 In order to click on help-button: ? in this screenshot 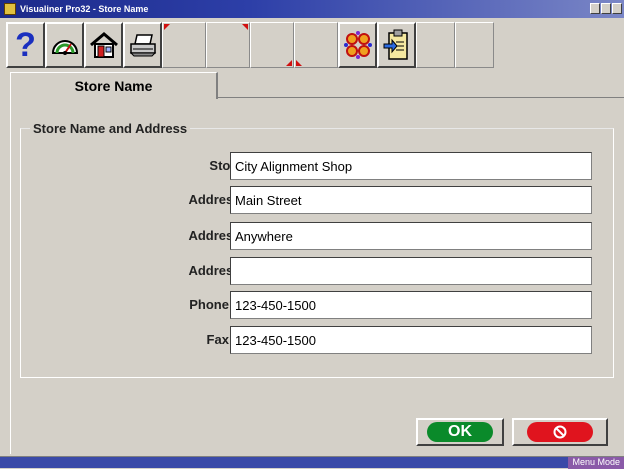, I will do `click(25, 45)`.